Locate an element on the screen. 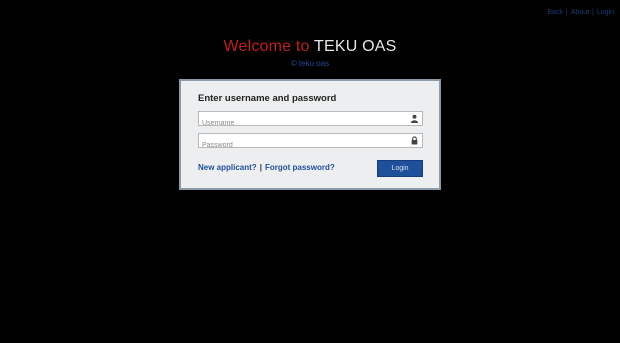  top-link-about: About is located at coordinates (580, 12).